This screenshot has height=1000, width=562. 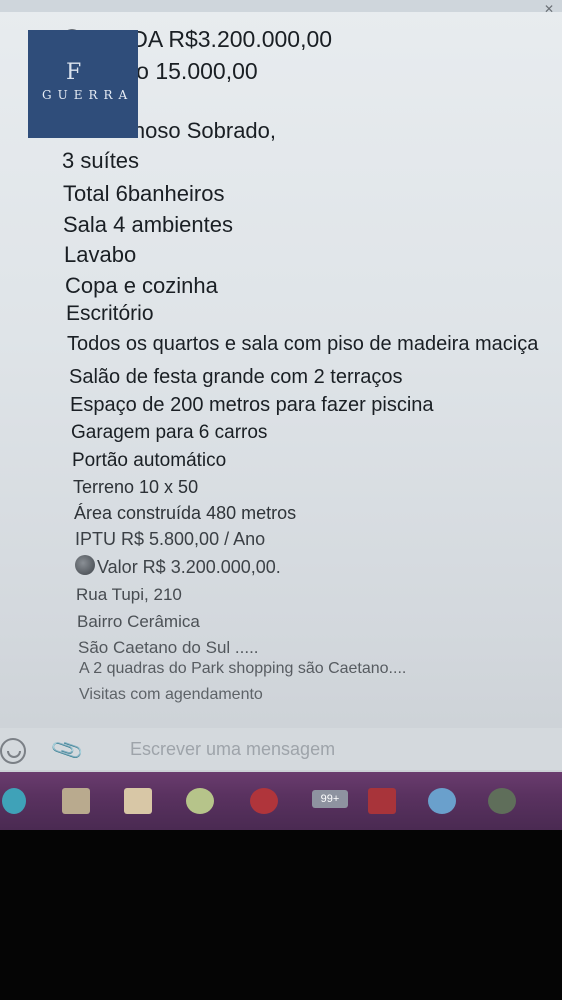 What do you see at coordinates (236, 377) in the screenshot?
I see `message-line: Salão de festa grande com 2 terraços` at bounding box center [236, 377].